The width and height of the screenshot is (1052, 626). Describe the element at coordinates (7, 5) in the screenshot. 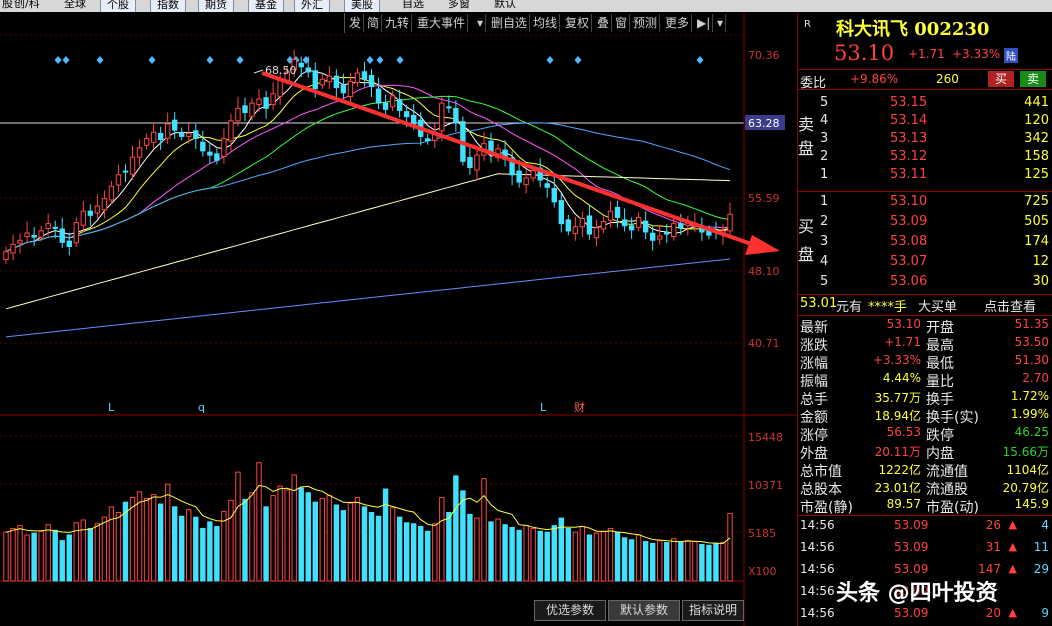

I see `tab-stock: 股` at that location.